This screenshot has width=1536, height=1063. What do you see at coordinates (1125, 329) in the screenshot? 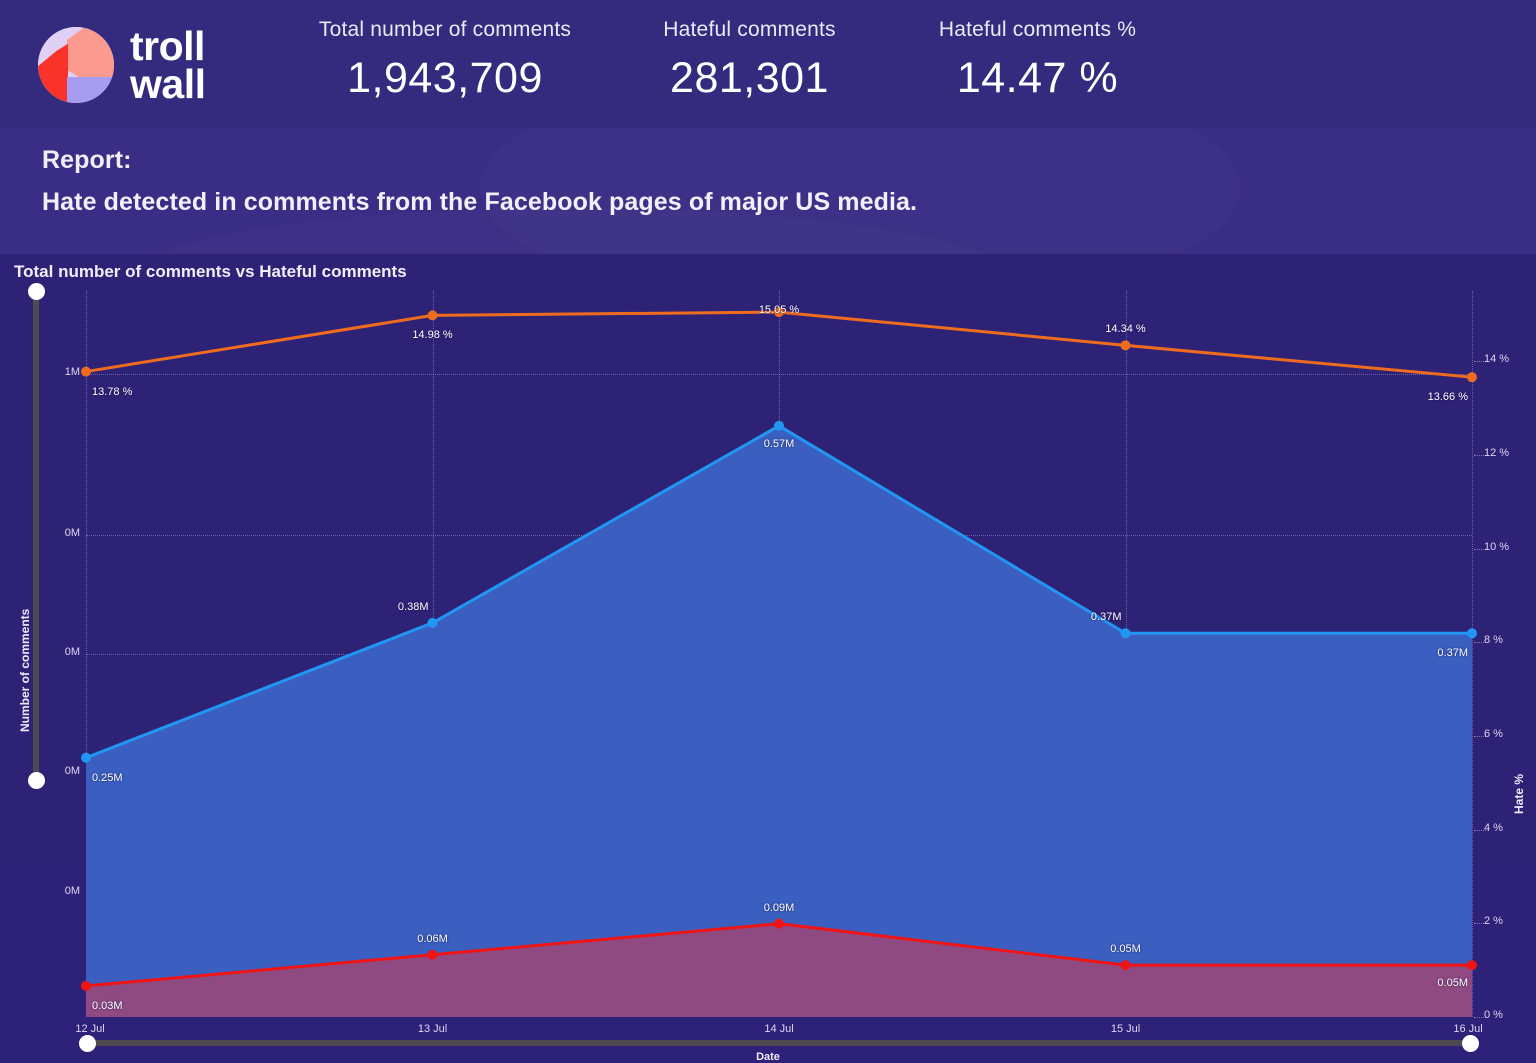
I see `data-label-hate-rate: 14.34 %` at bounding box center [1125, 329].